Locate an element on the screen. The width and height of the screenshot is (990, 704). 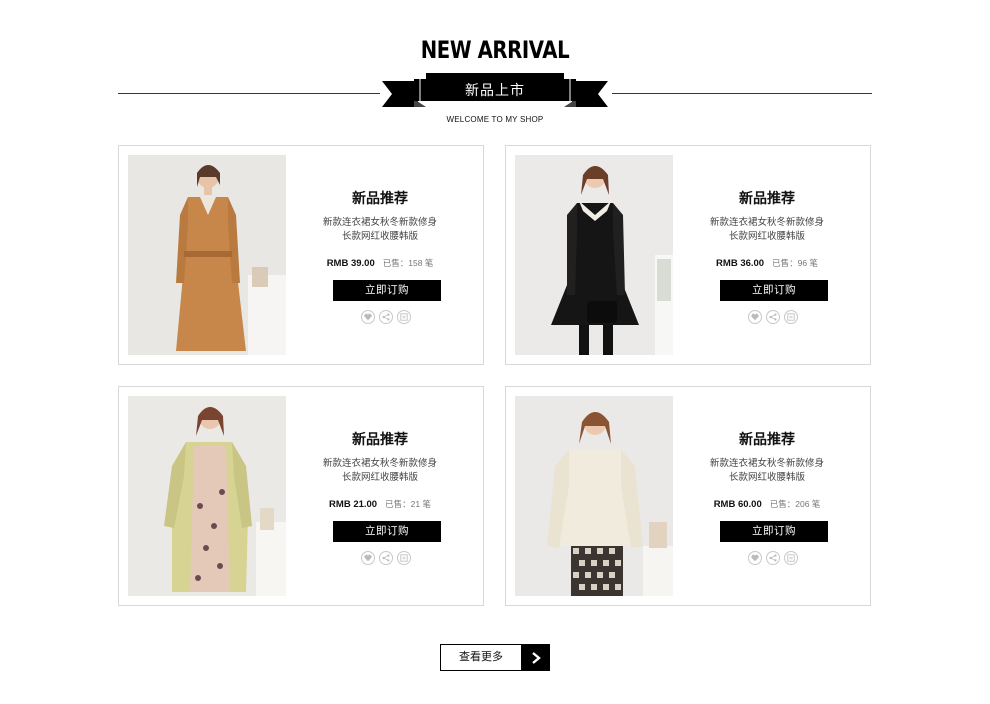
price-row: RMB 36.00 已售：96 笔 is located at coordinates (767, 264).